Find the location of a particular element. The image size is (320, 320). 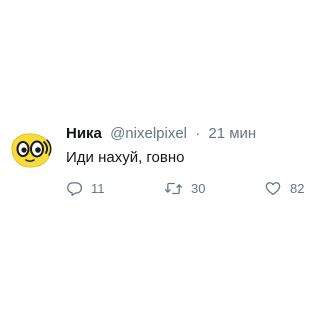

retweet-icon is located at coordinates (173, 188).